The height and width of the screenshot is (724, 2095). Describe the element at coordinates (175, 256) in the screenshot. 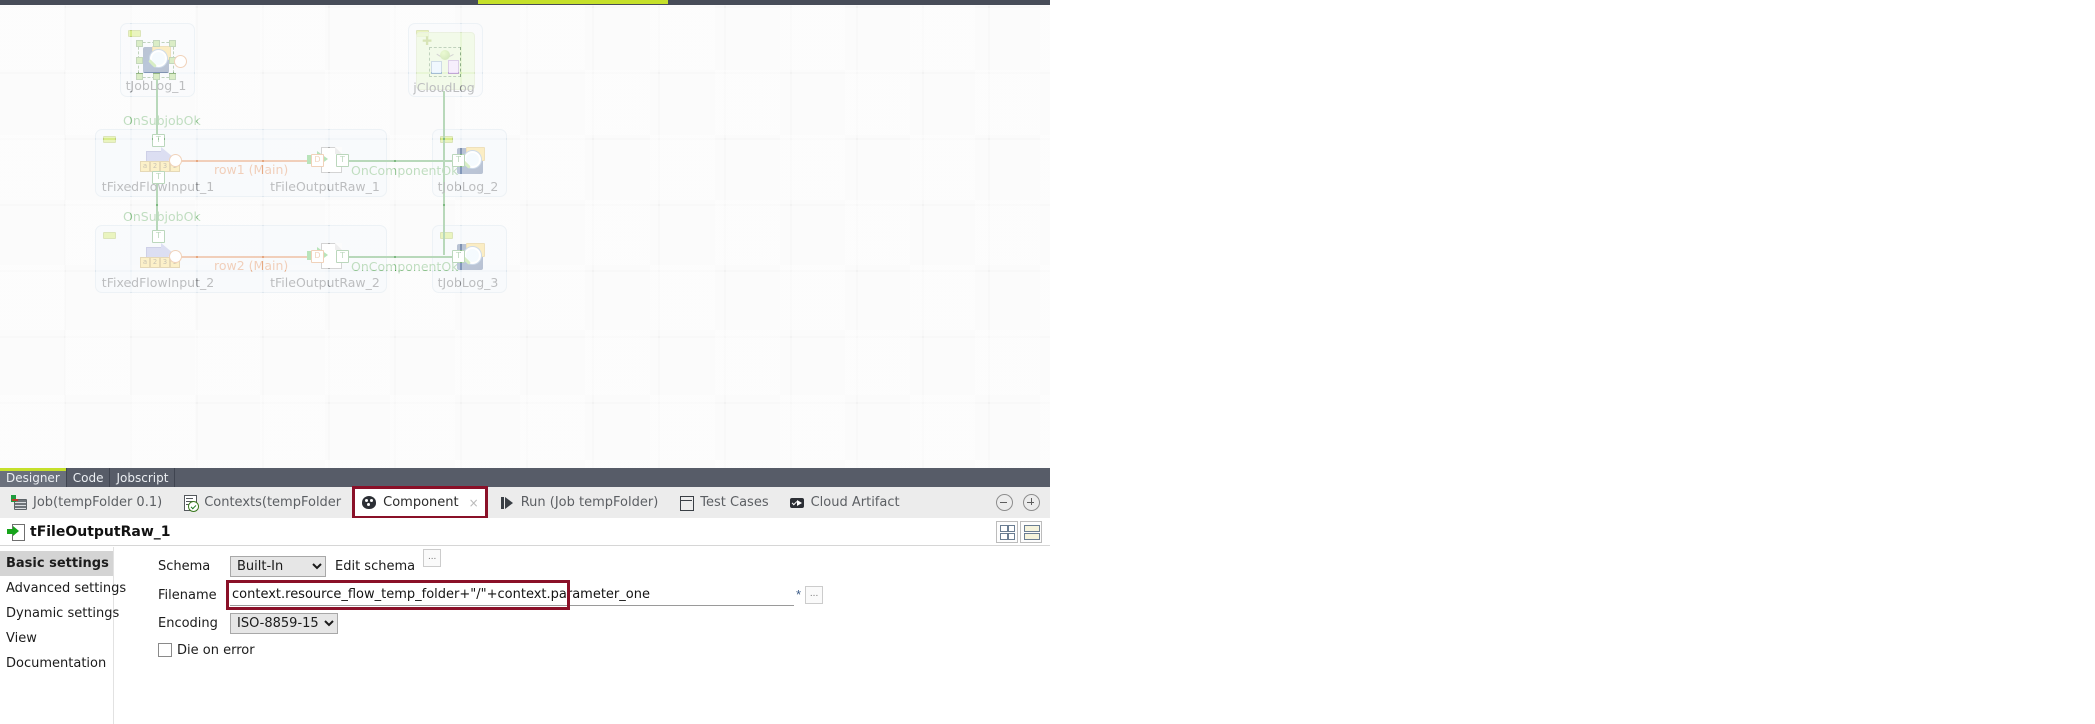

I see `port-row2-out` at that location.